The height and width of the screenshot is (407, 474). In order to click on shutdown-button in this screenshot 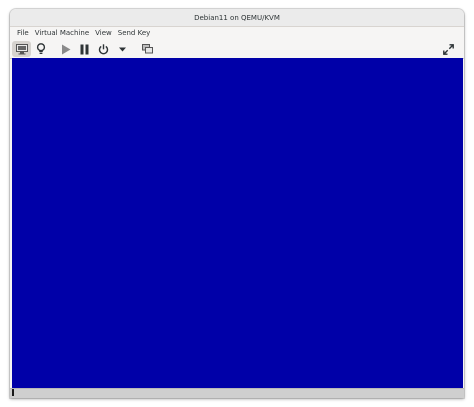, I will do `click(103, 49)`.